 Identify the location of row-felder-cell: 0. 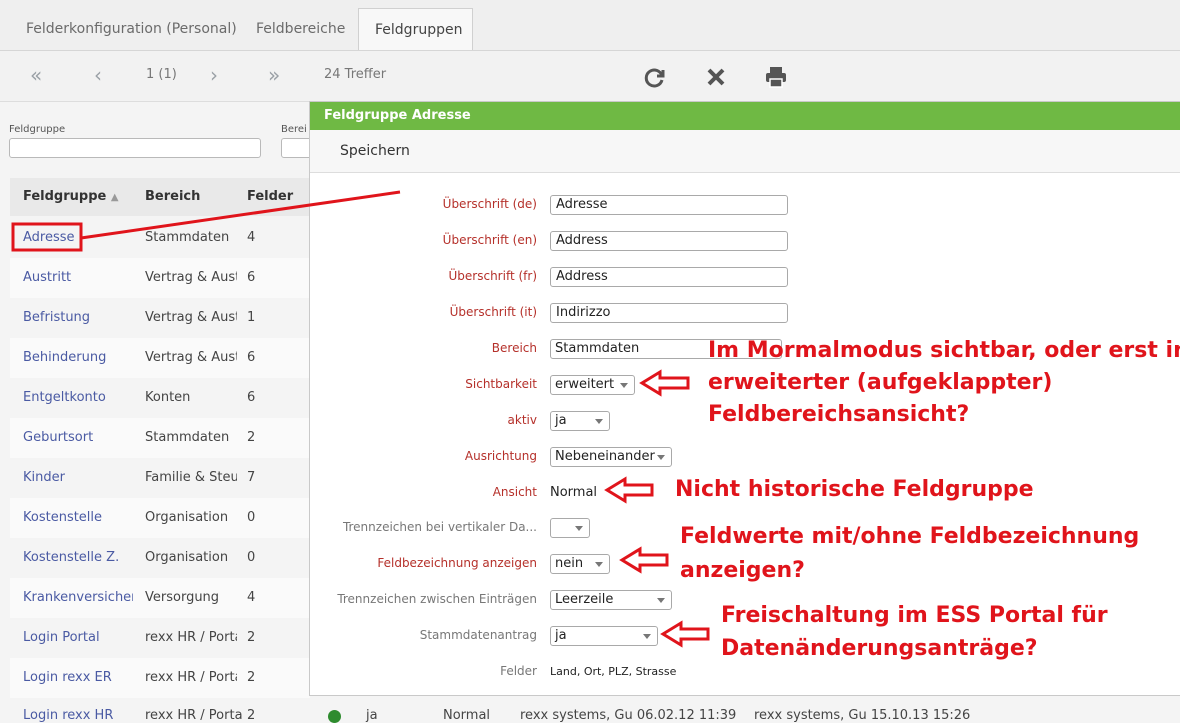
(251, 557).